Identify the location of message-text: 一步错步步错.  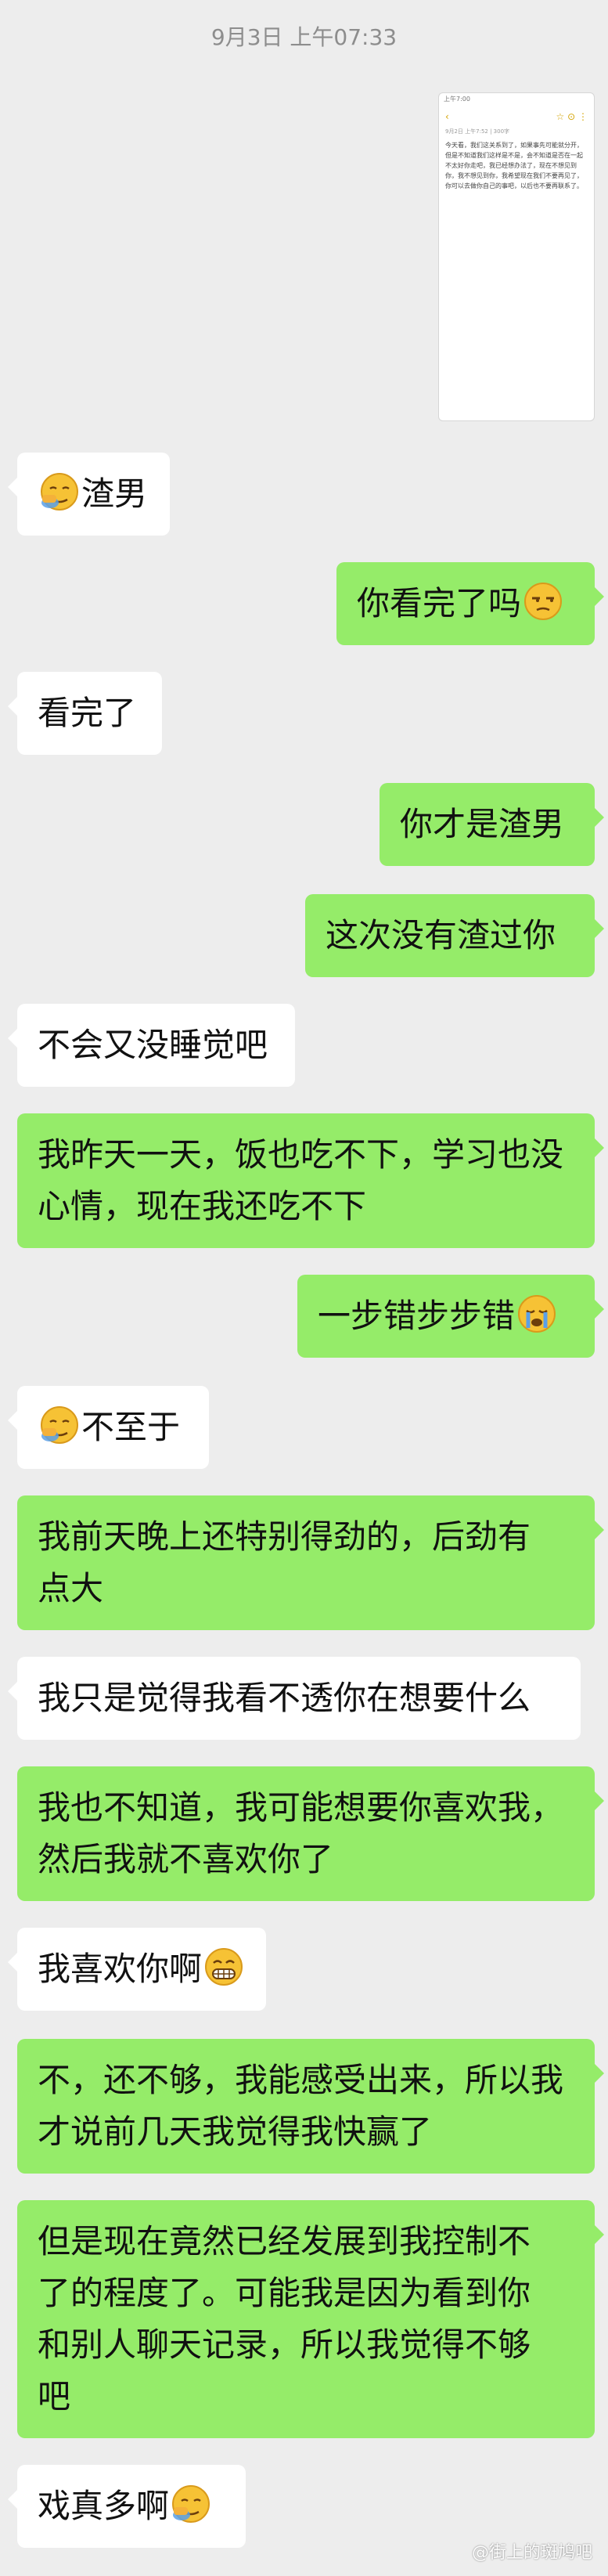
(446, 1316).